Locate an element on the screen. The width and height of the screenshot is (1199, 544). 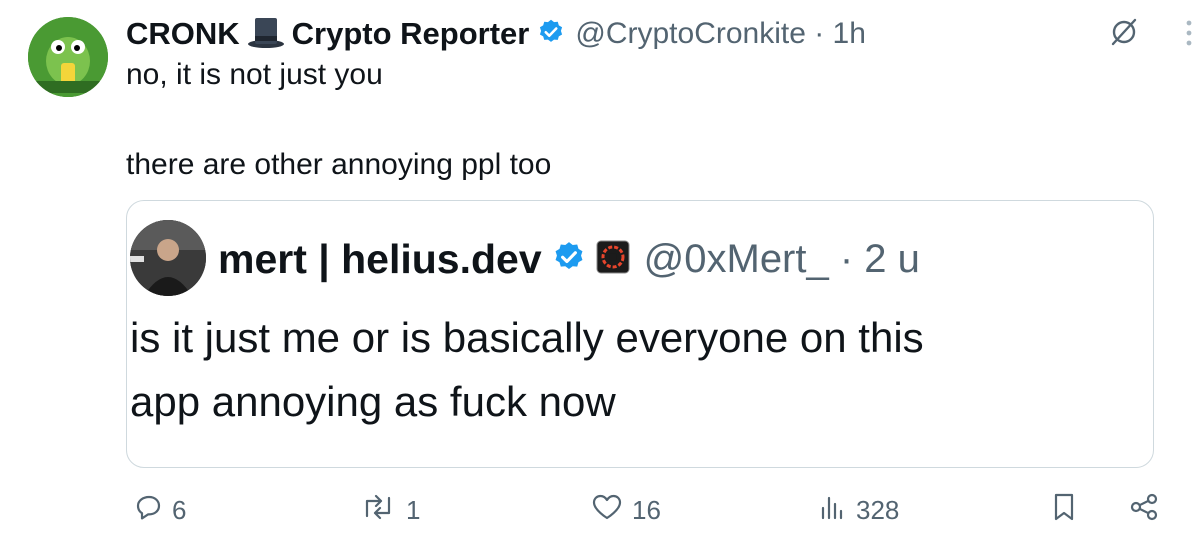
grok-icon is located at coordinates (1124, 34).